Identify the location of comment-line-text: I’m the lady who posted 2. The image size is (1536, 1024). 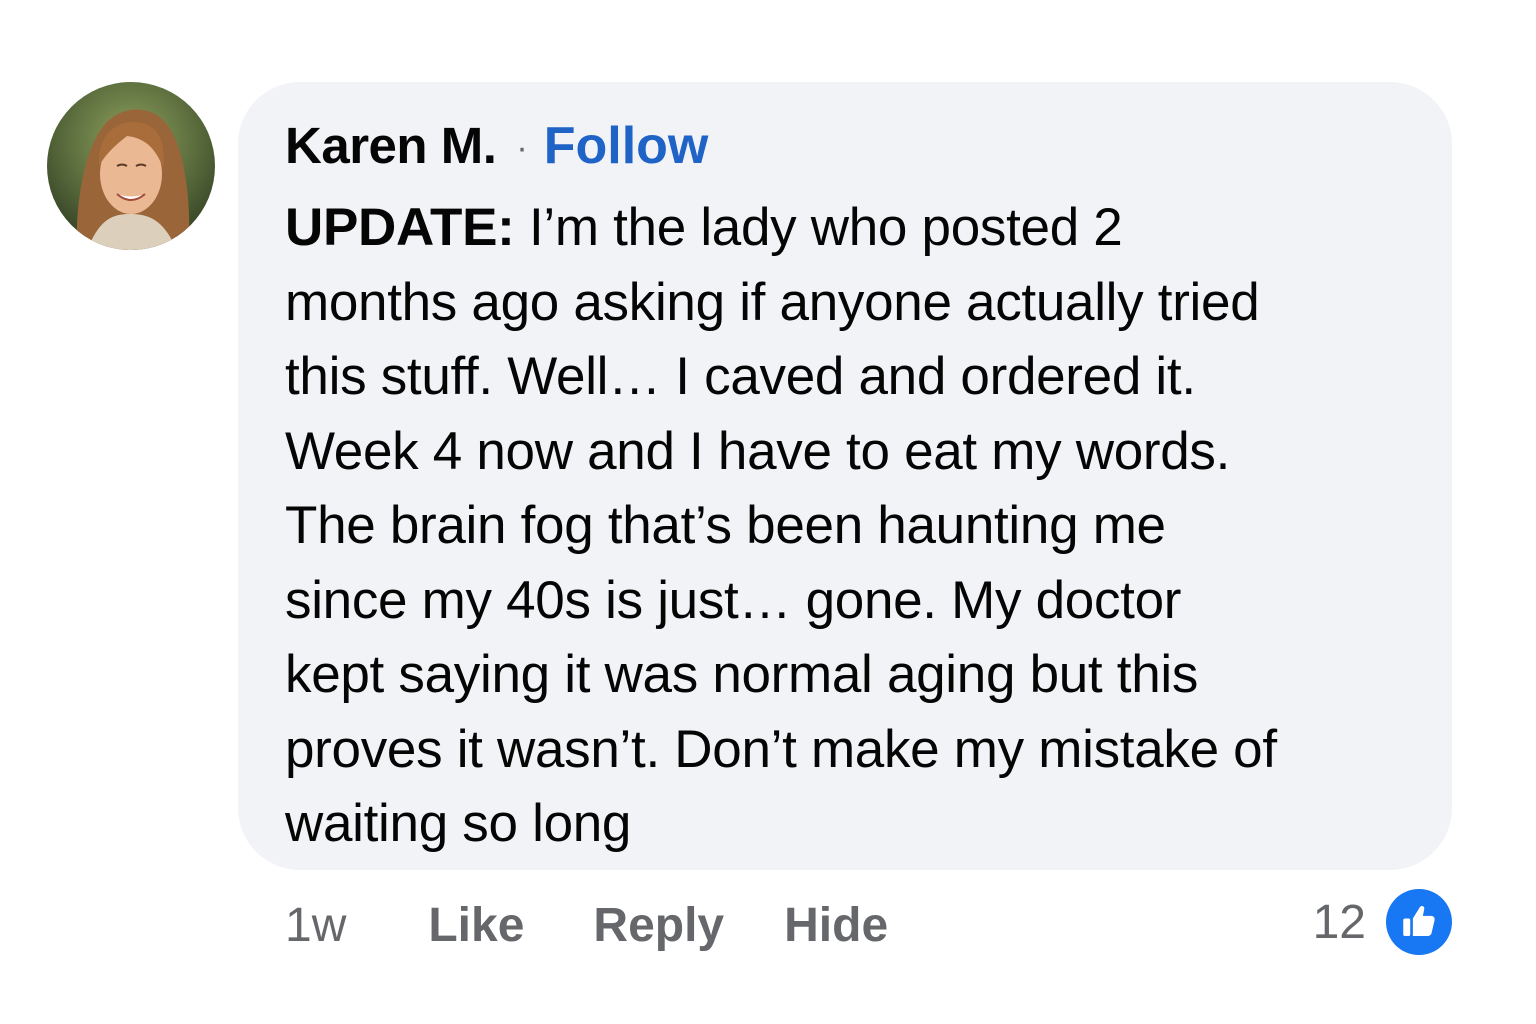
(818, 227).